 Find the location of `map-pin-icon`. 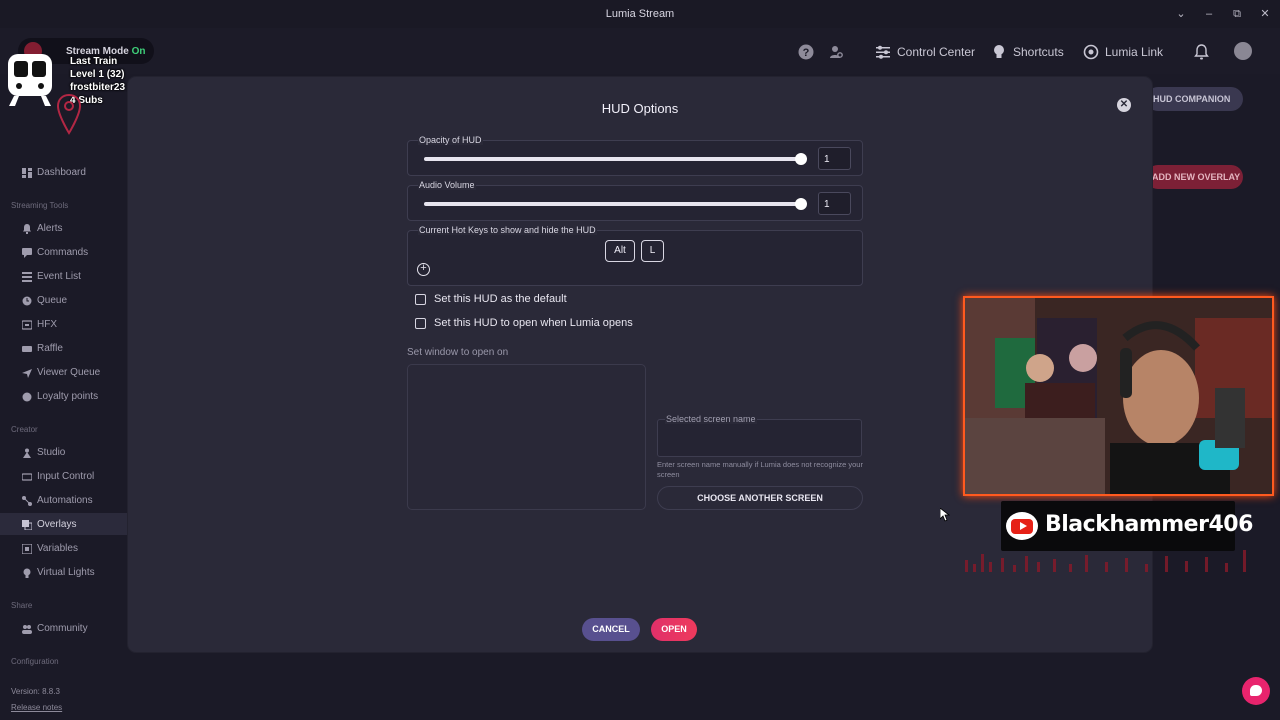

map-pin-icon is located at coordinates (69, 115).